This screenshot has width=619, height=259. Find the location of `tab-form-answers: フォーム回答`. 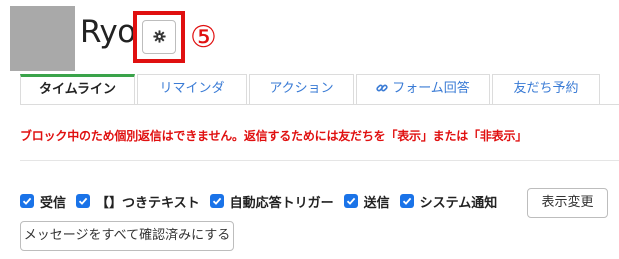

tab-form-answers: フォーム回答 is located at coordinates (423, 89).